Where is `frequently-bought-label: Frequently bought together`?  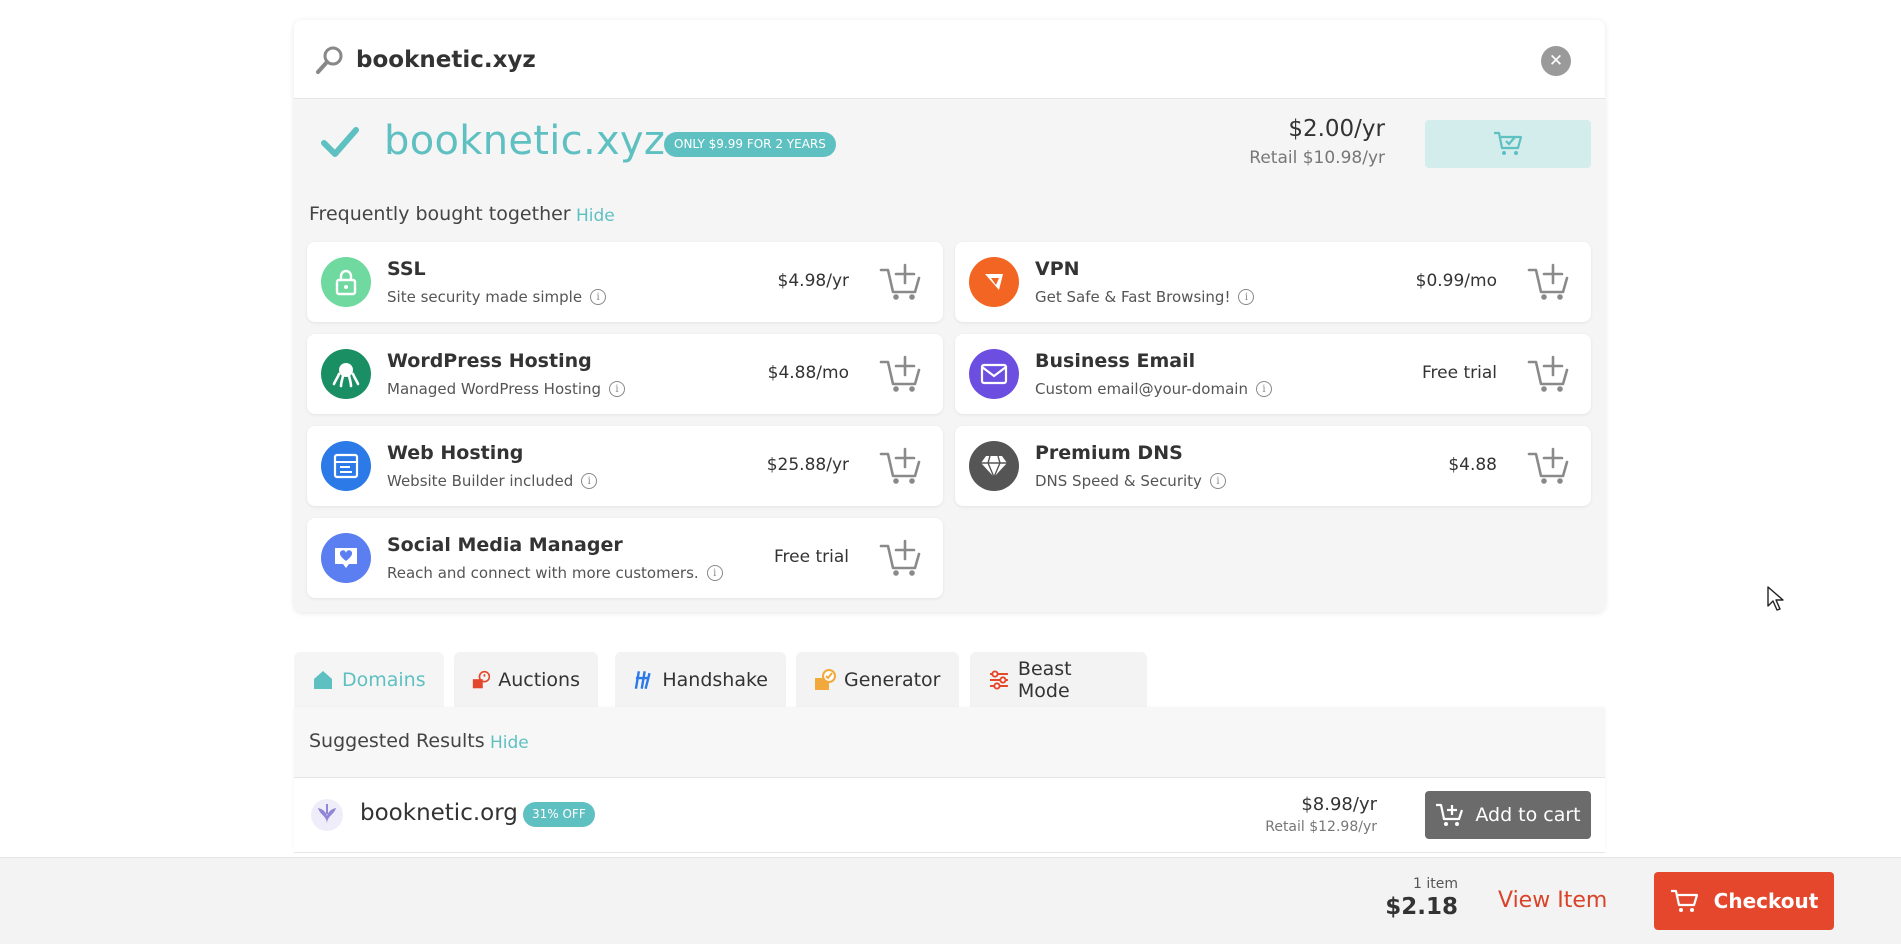
frequently-bought-label: Frequently bought together is located at coordinates (440, 214).